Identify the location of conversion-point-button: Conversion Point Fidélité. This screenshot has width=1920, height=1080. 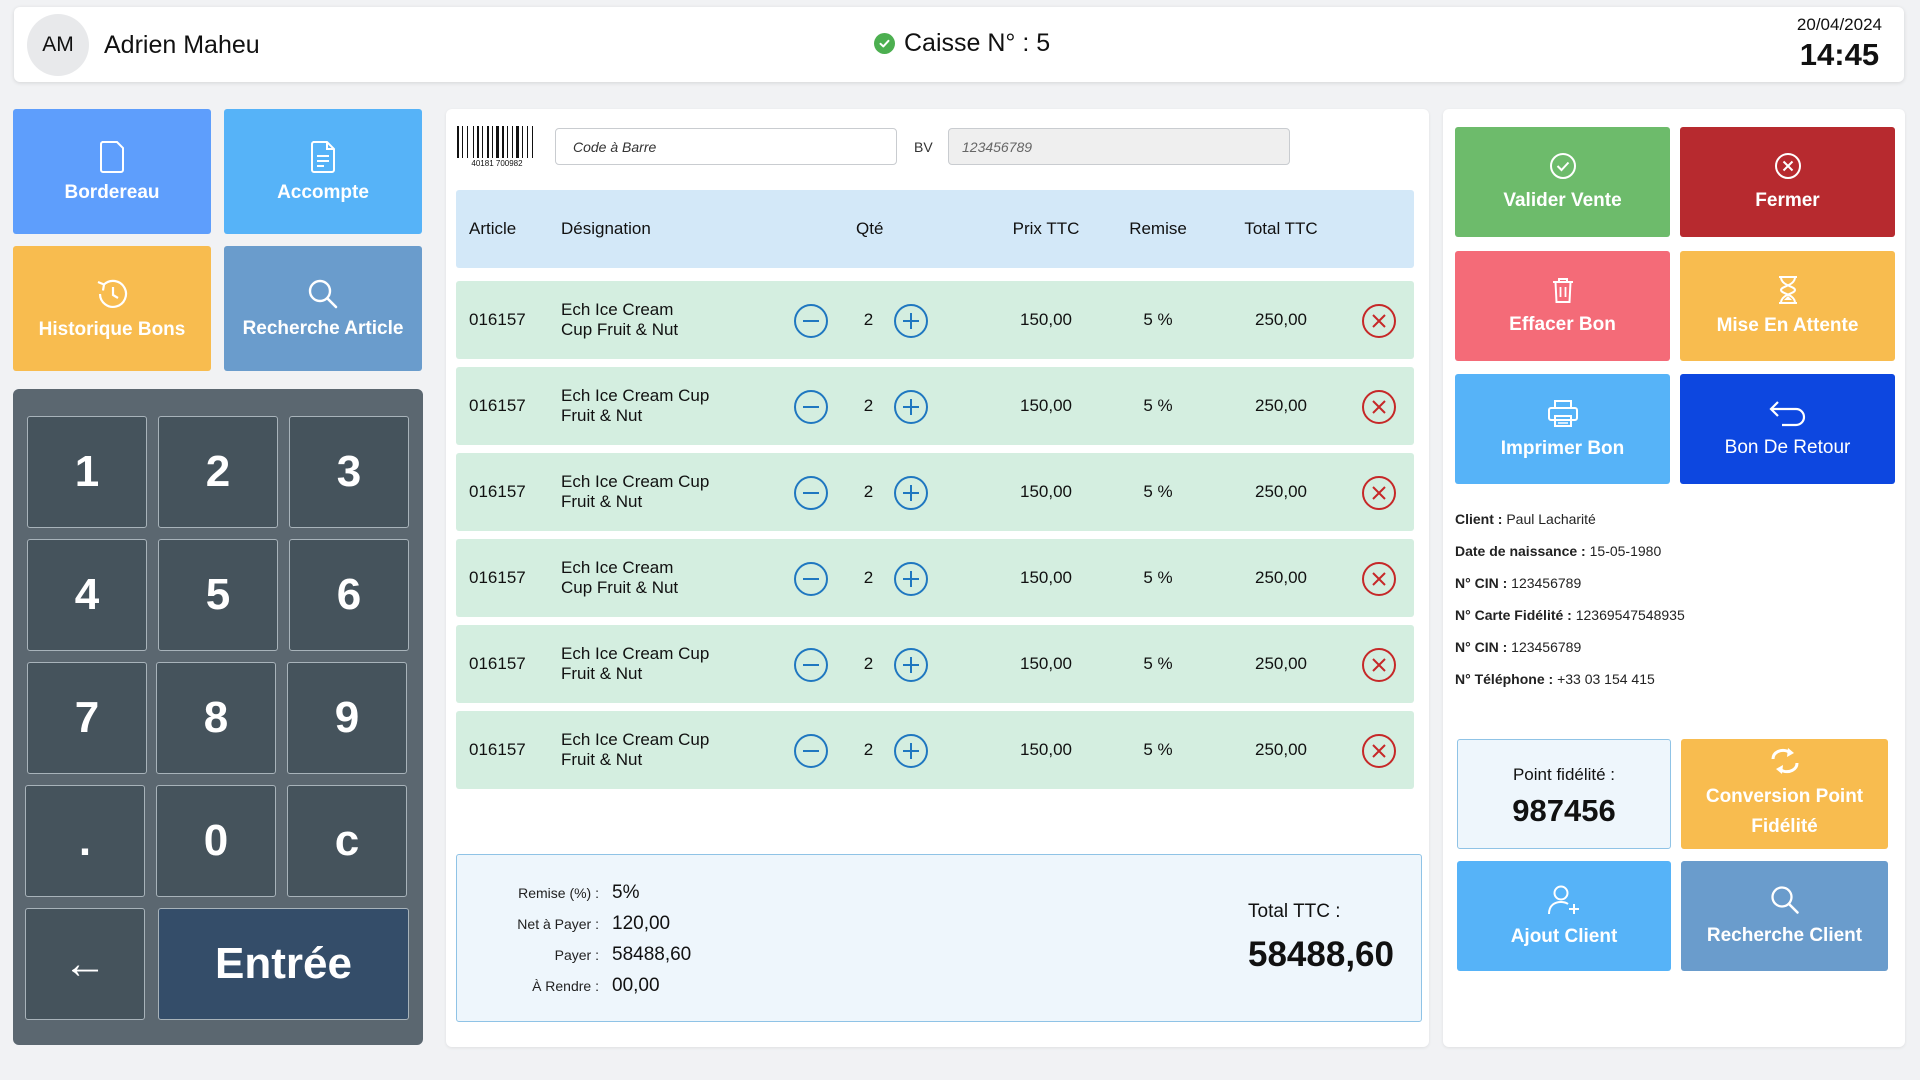
(1784, 794).